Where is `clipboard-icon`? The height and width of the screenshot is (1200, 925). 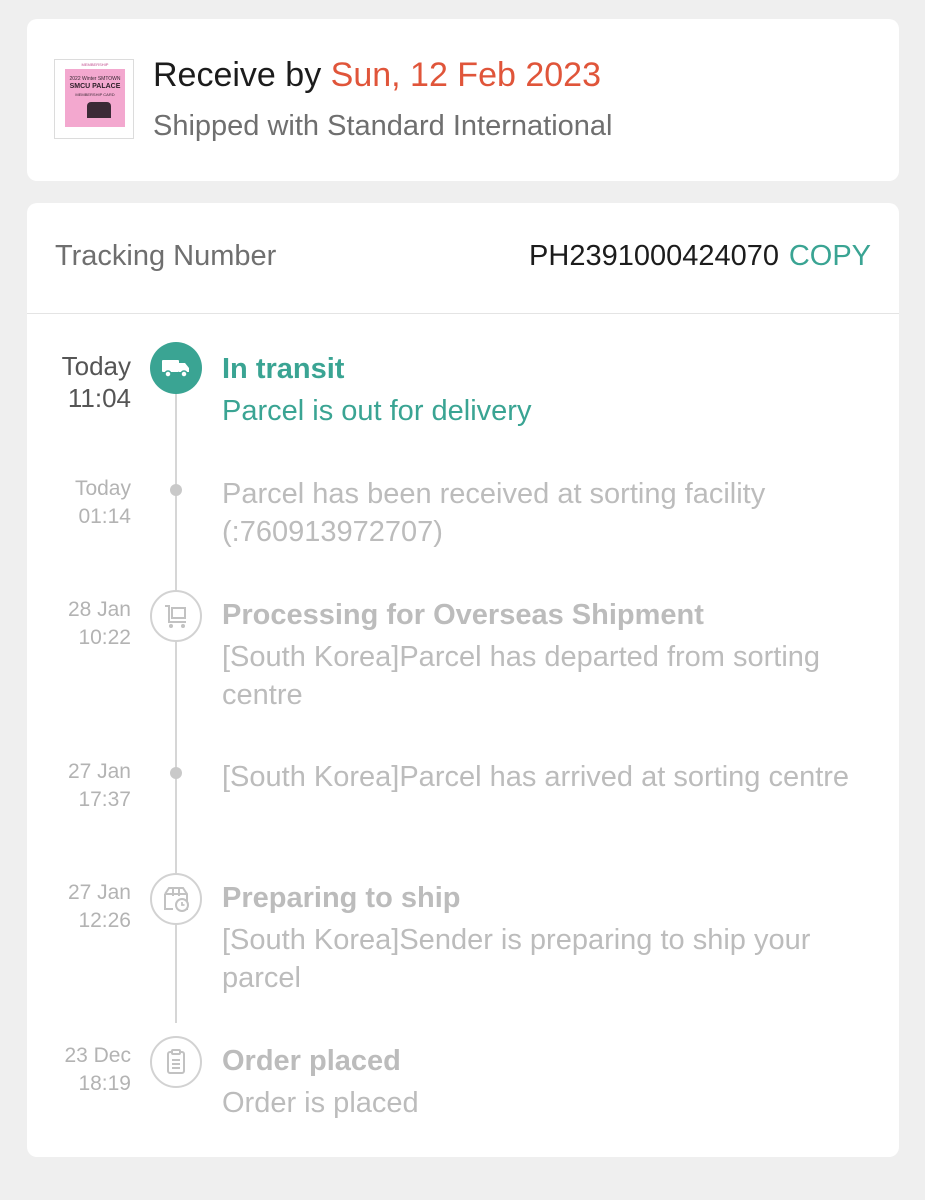 clipboard-icon is located at coordinates (176, 1062).